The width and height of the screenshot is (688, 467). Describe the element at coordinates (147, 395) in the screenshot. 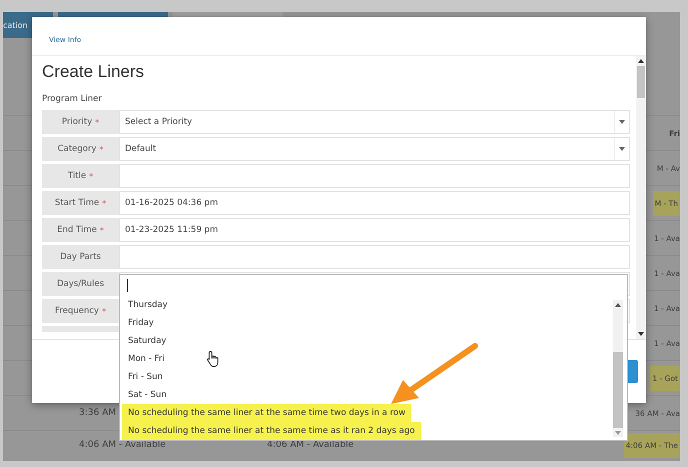

I see `list-option: Sat - Sun` at that location.